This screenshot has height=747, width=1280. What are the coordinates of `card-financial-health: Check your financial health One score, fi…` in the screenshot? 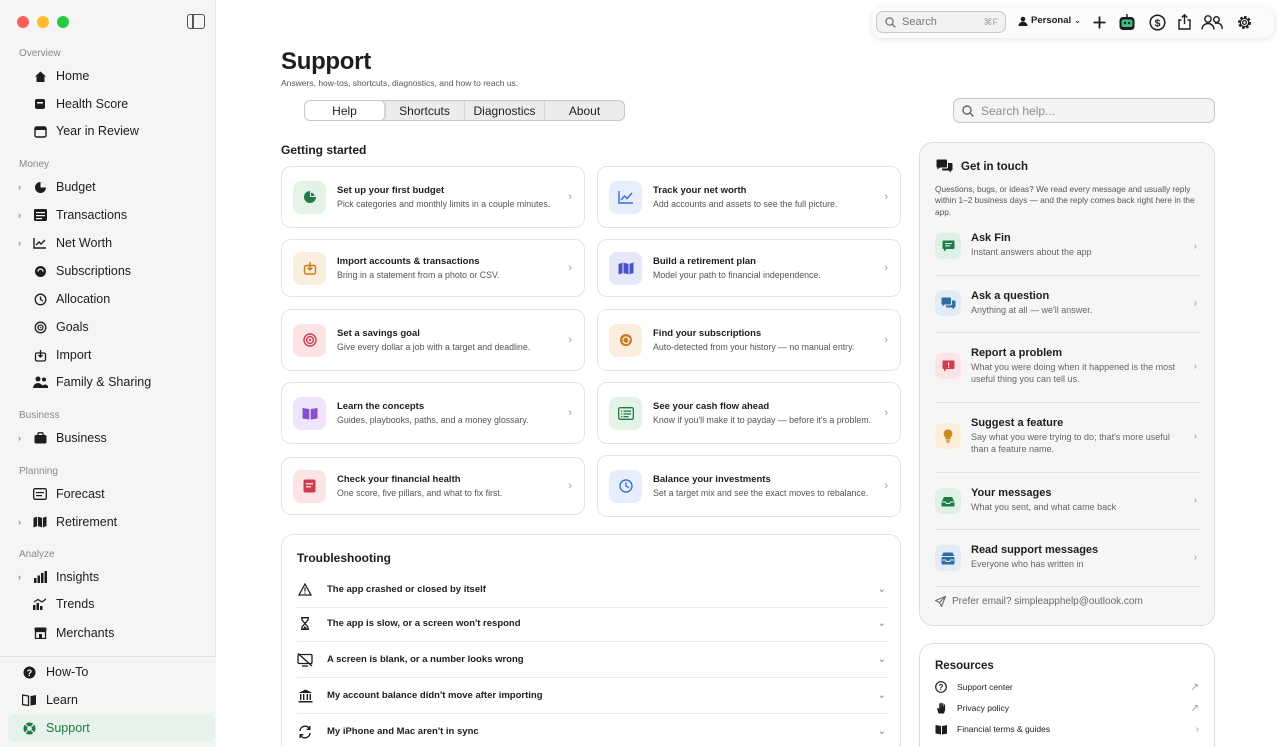 It's located at (433, 486).